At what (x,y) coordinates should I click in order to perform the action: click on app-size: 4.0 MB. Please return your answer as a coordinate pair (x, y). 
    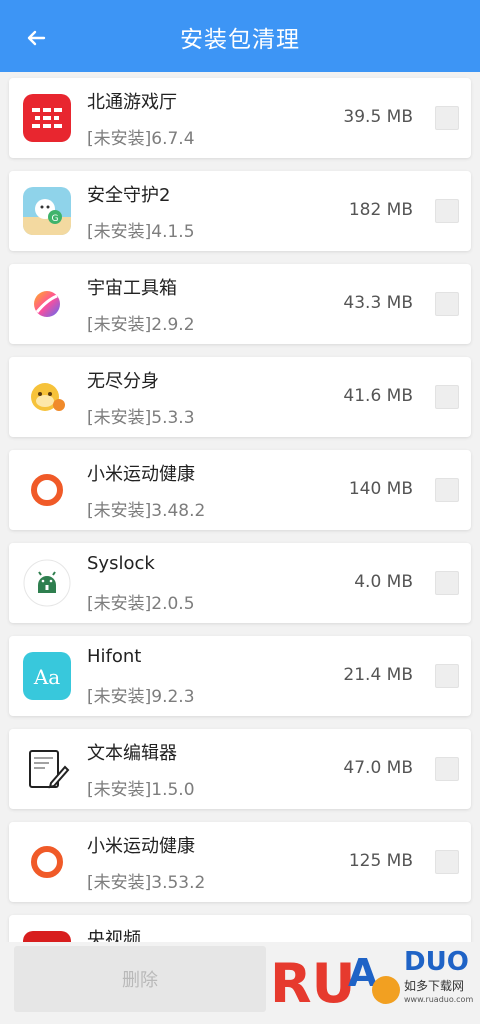
    Looking at the image, I should click on (383, 582).